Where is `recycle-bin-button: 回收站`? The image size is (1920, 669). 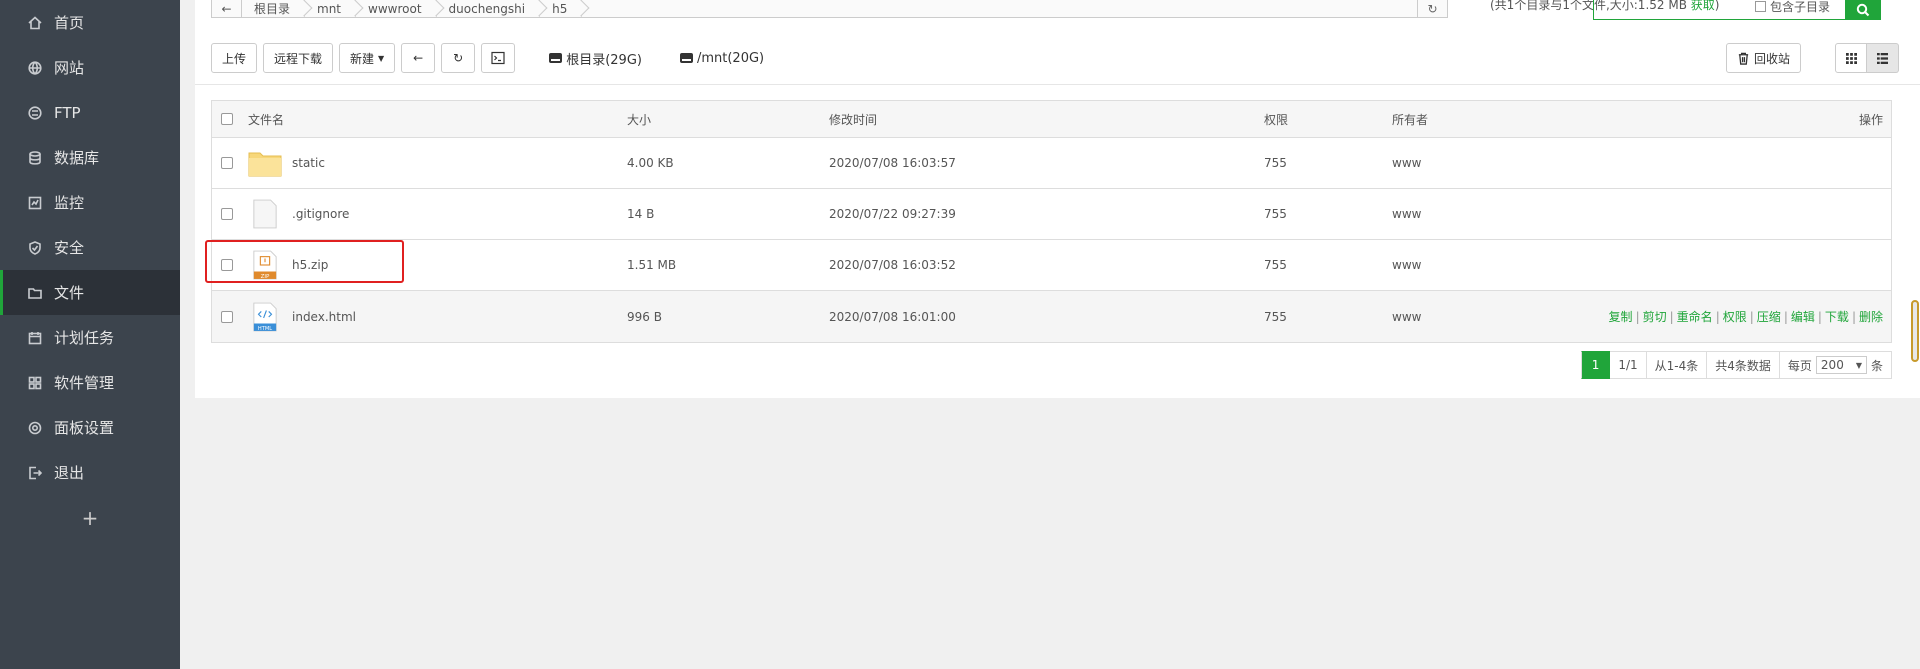
recycle-bin-button: 回收站 is located at coordinates (1764, 58).